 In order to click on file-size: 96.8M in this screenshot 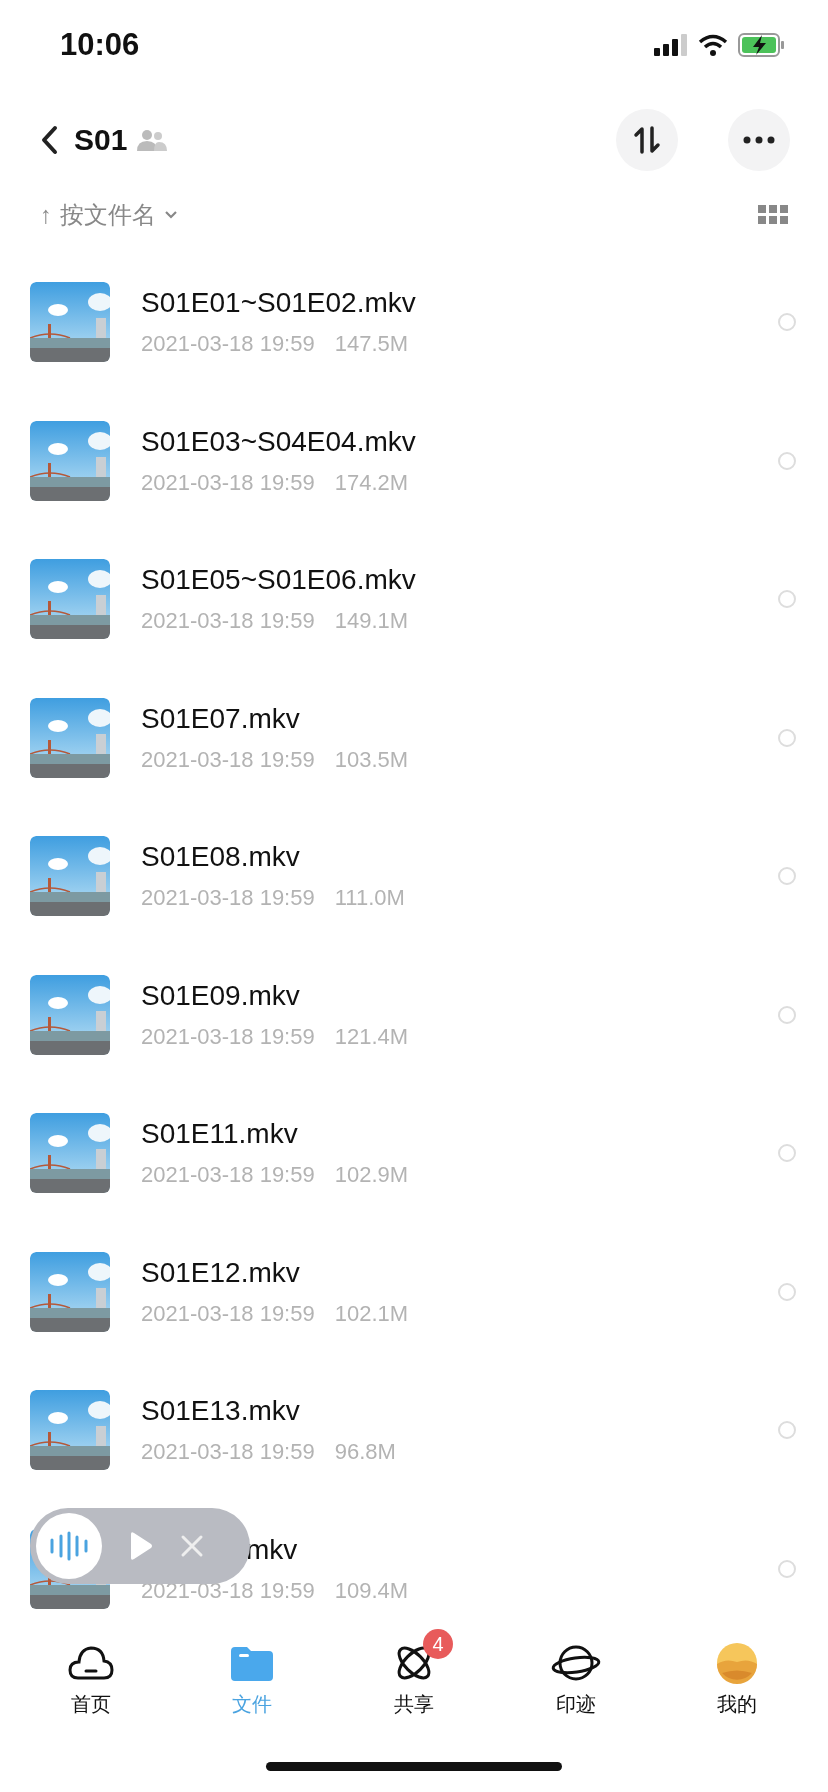, I will do `click(365, 1452)`.